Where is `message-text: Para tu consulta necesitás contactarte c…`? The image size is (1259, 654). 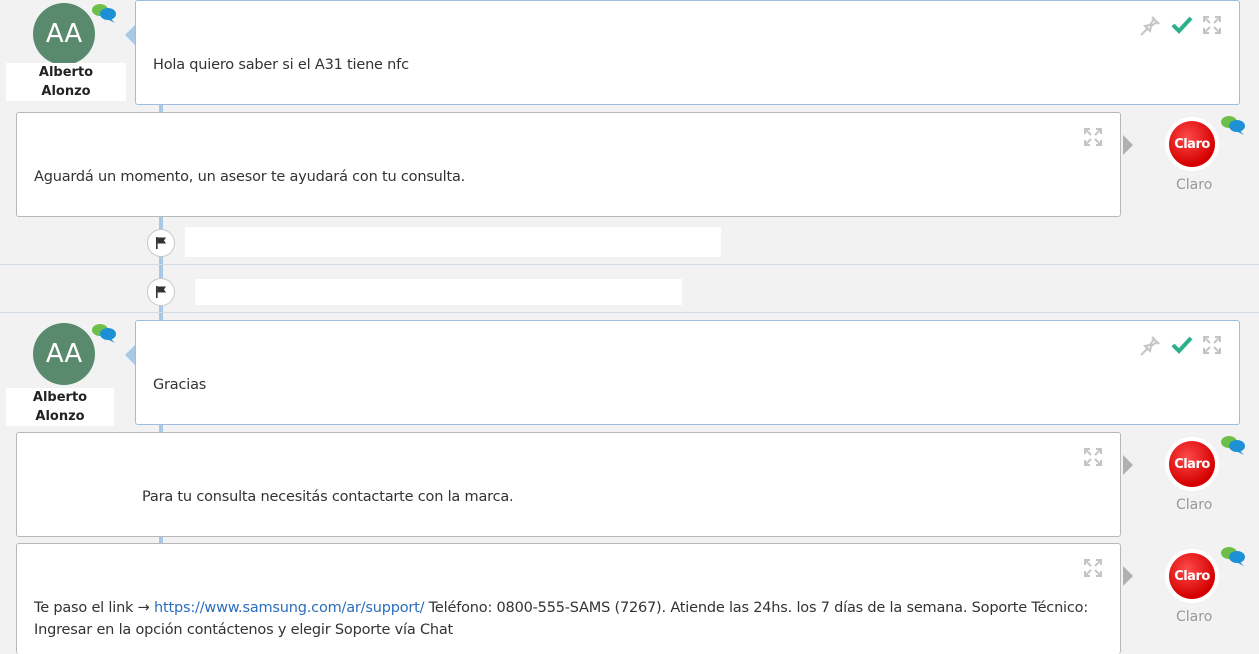 message-text: Para tu consulta necesitás contactarte c… is located at coordinates (328, 497).